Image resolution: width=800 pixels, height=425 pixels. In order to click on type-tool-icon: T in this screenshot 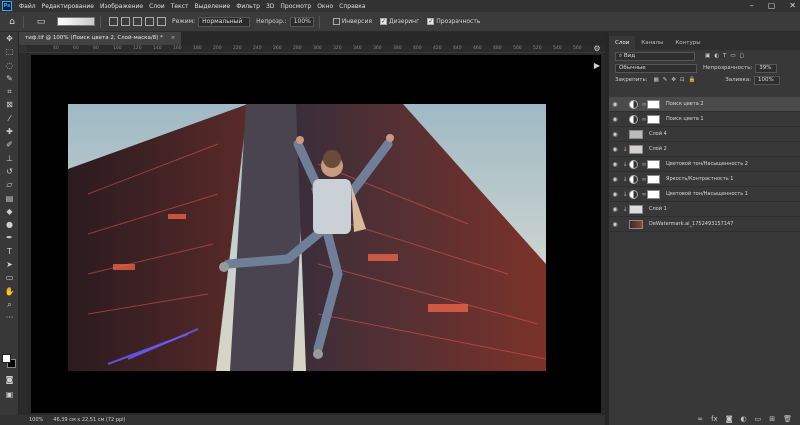, I will do `click(9, 251)`.